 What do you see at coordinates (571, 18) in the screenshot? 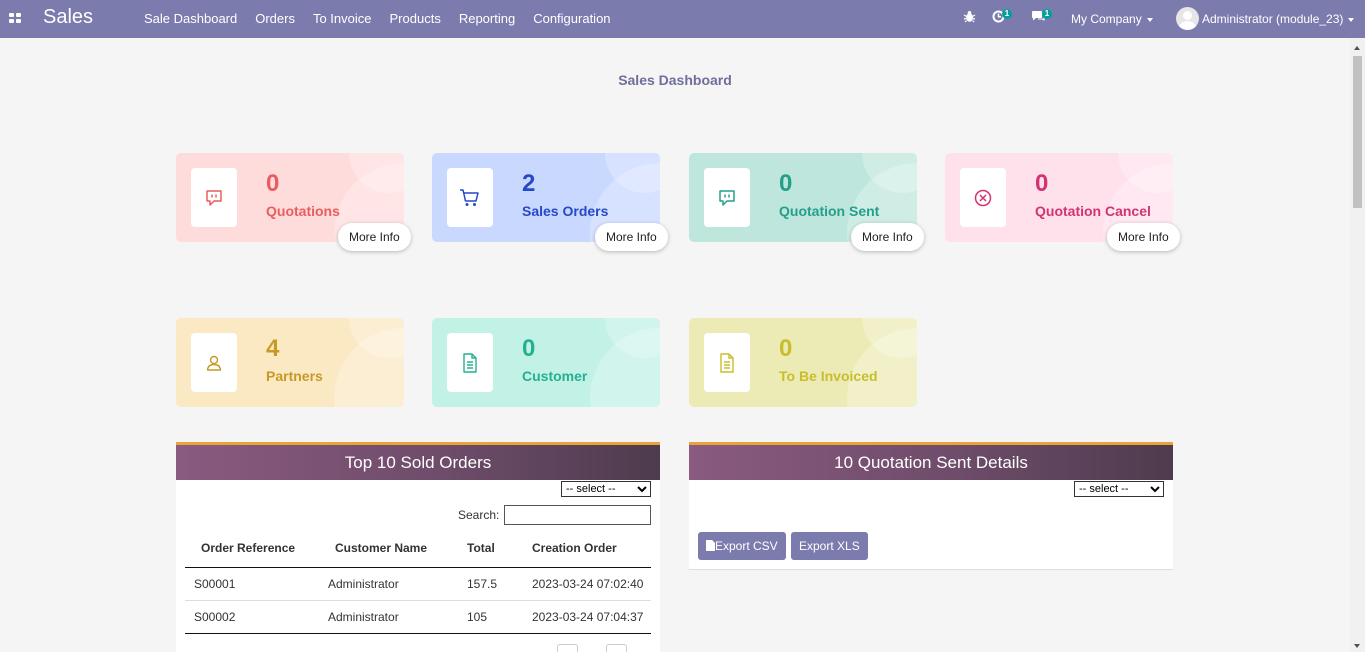
I see `menu-configuration: Configuration` at bounding box center [571, 18].